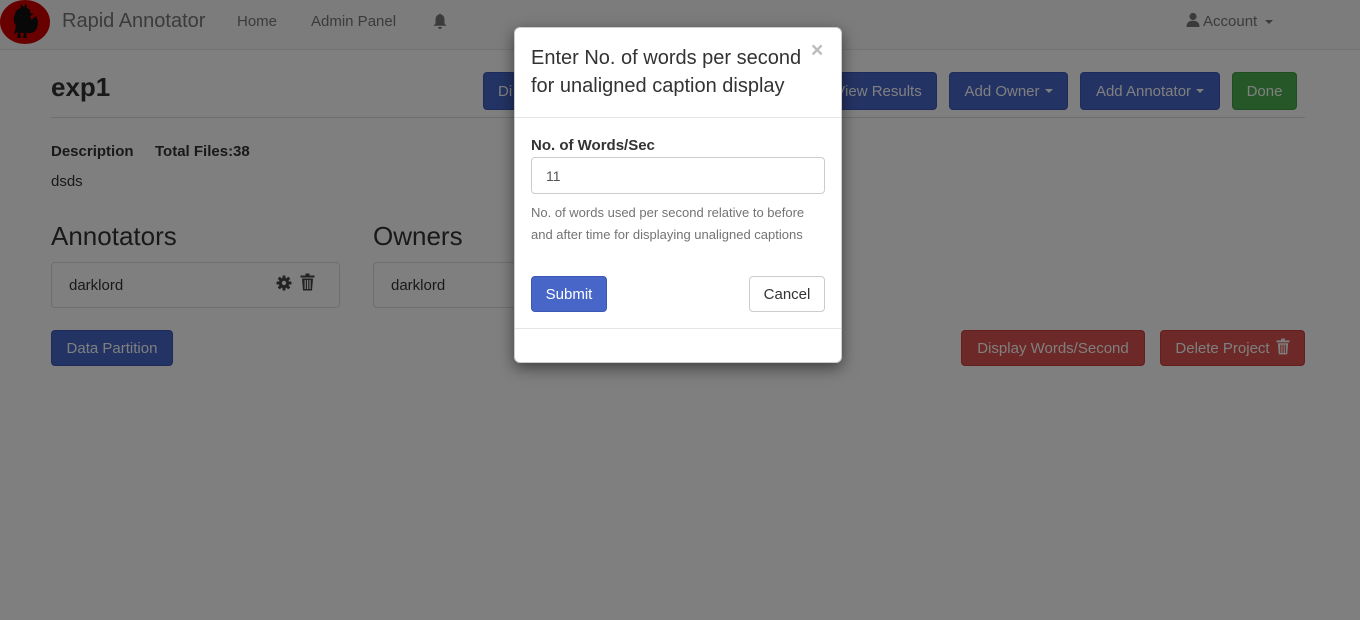 Image resolution: width=1360 pixels, height=620 pixels. What do you see at coordinates (569, 294) in the screenshot?
I see `submit-button: Submit` at bounding box center [569, 294].